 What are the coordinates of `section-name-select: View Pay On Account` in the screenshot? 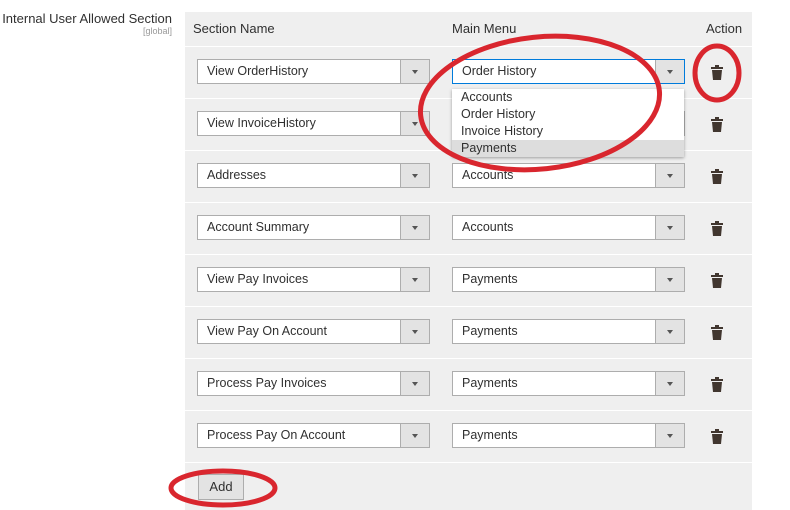 It's located at (313, 331).